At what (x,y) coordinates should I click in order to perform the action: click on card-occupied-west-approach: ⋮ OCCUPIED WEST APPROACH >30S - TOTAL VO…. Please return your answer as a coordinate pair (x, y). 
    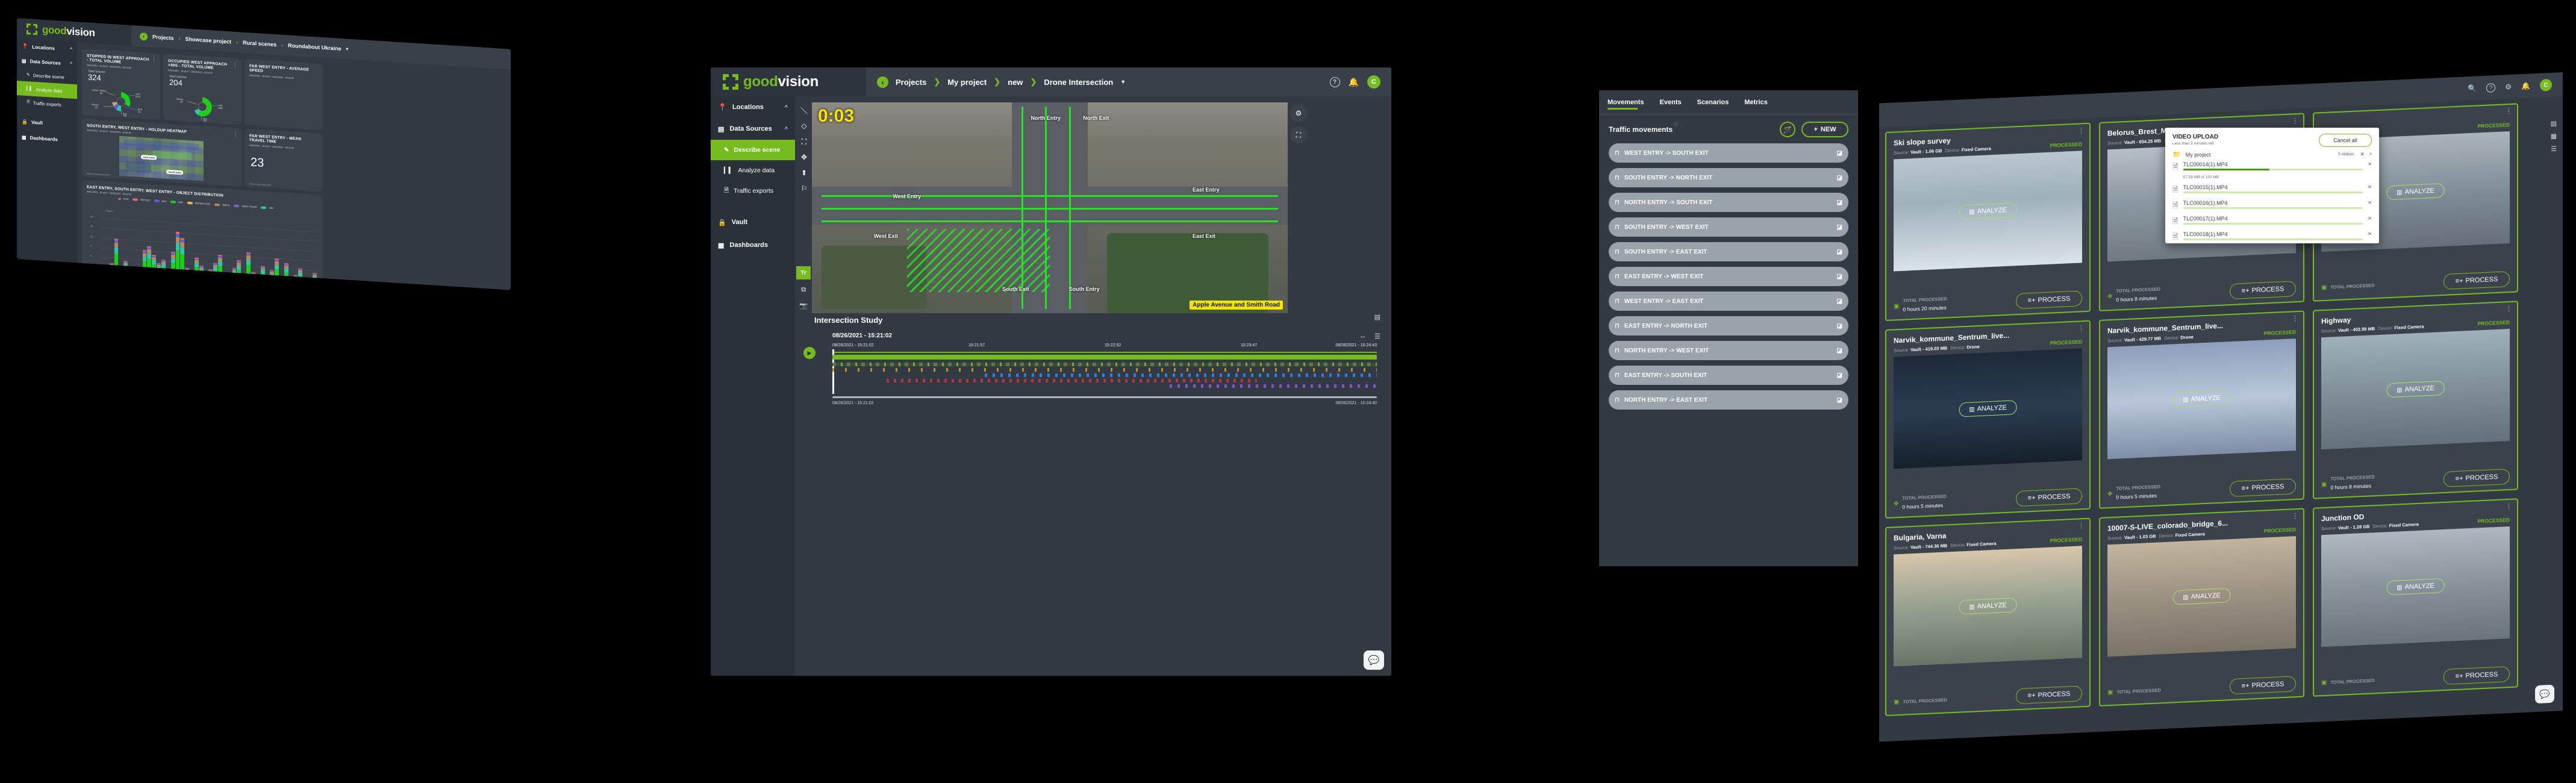
    Looking at the image, I should click on (202, 89).